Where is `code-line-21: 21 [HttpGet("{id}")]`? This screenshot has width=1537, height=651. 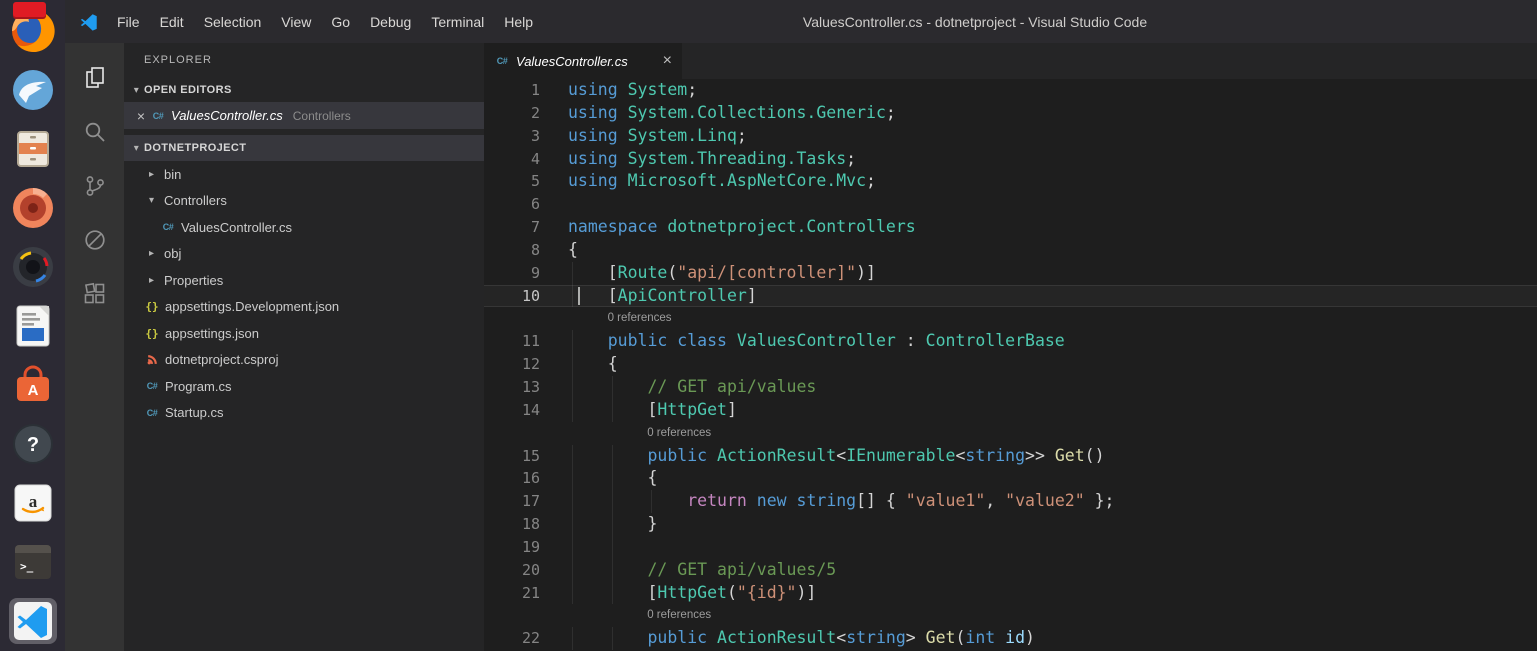 code-line-21: 21 [HttpGet("{id}")] is located at coordinates (1010, 593).